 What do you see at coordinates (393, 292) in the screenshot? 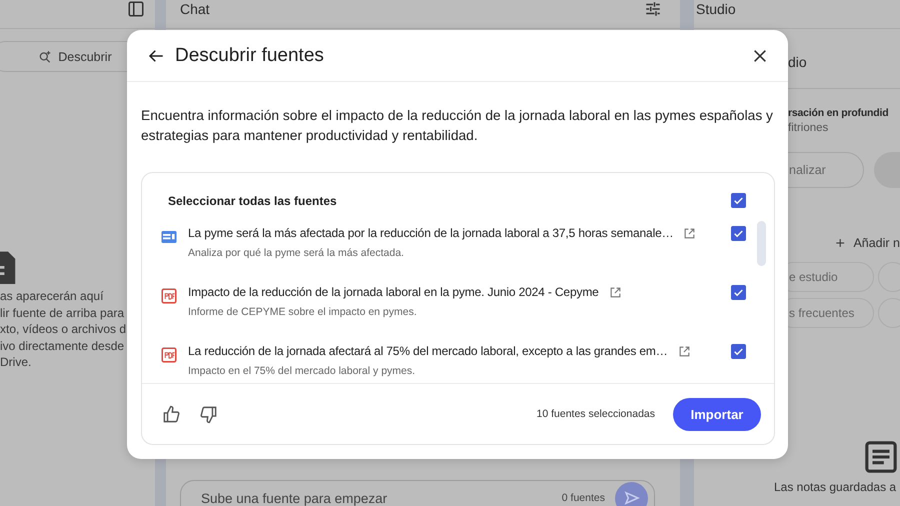
I see `source-title: Impacto de la reducción de la jornada laboral en la pyme. Junio 2024 - Cepyme` at bounding box center [393, 292].